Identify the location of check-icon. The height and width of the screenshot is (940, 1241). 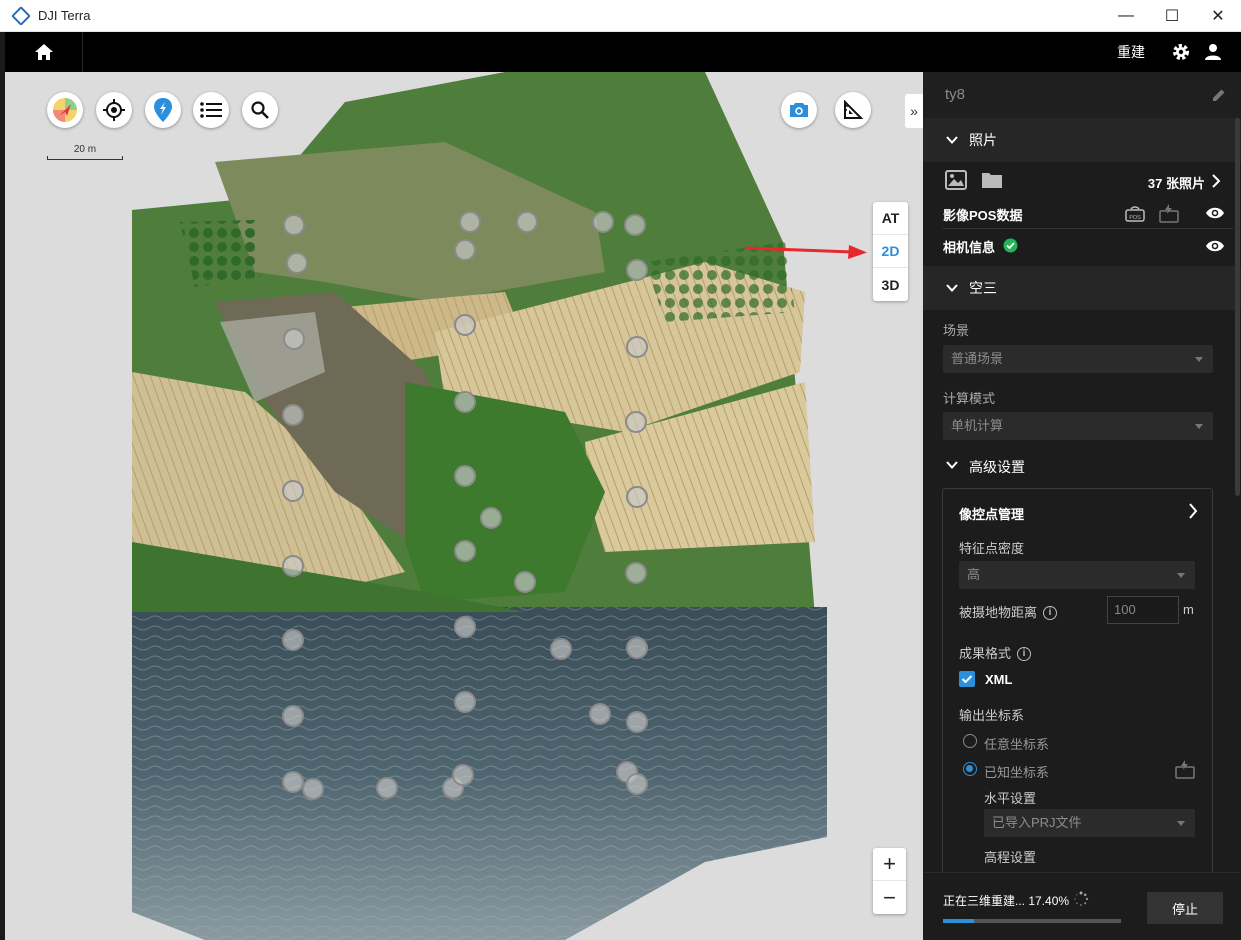
(967, 679).